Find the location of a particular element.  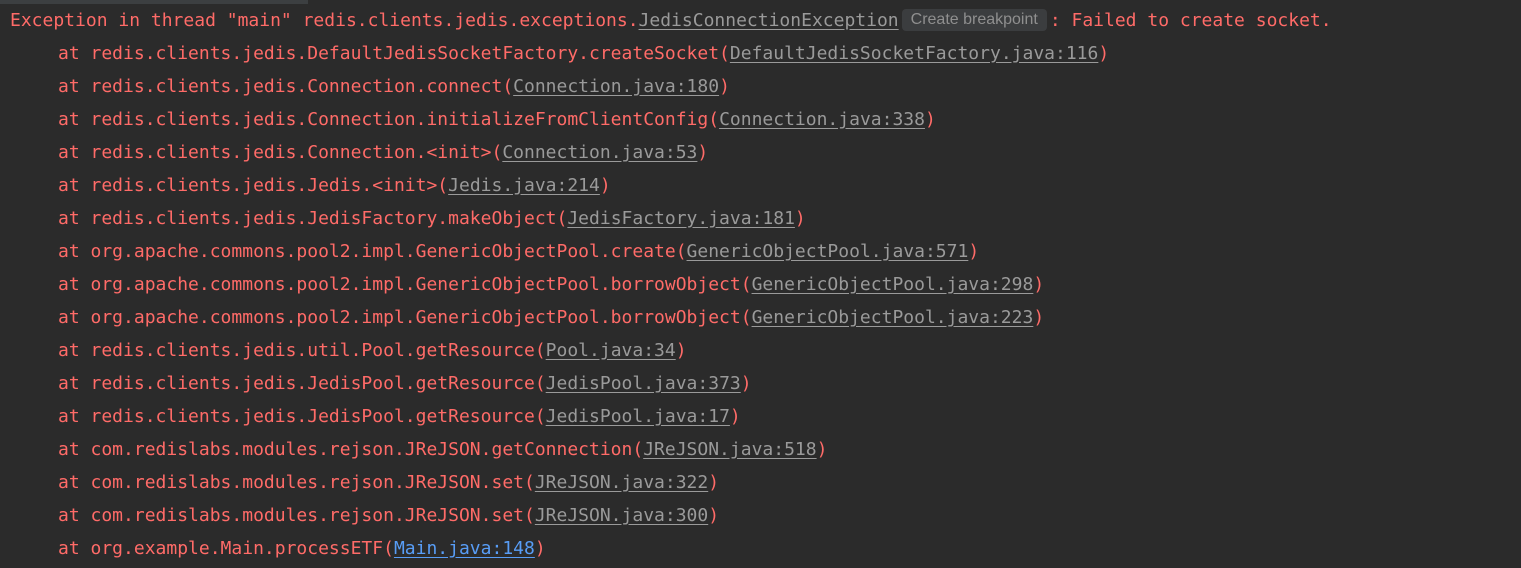

exception-message: : Failed to create socket. is located at coordinates (1190, 20).